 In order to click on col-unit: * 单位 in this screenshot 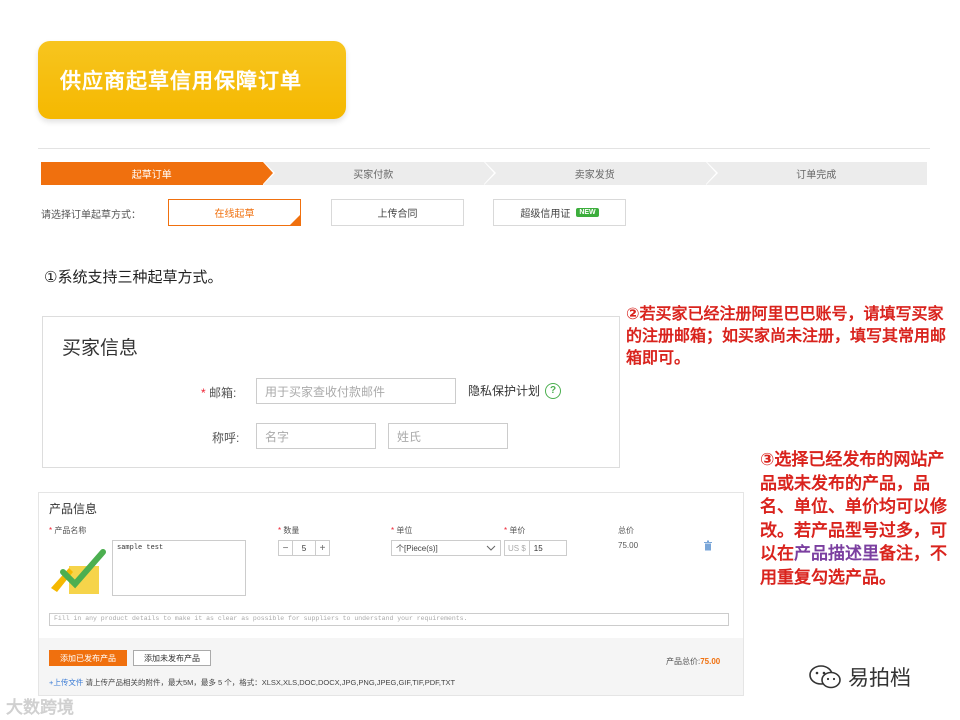, I will do `click(402, 530)`.